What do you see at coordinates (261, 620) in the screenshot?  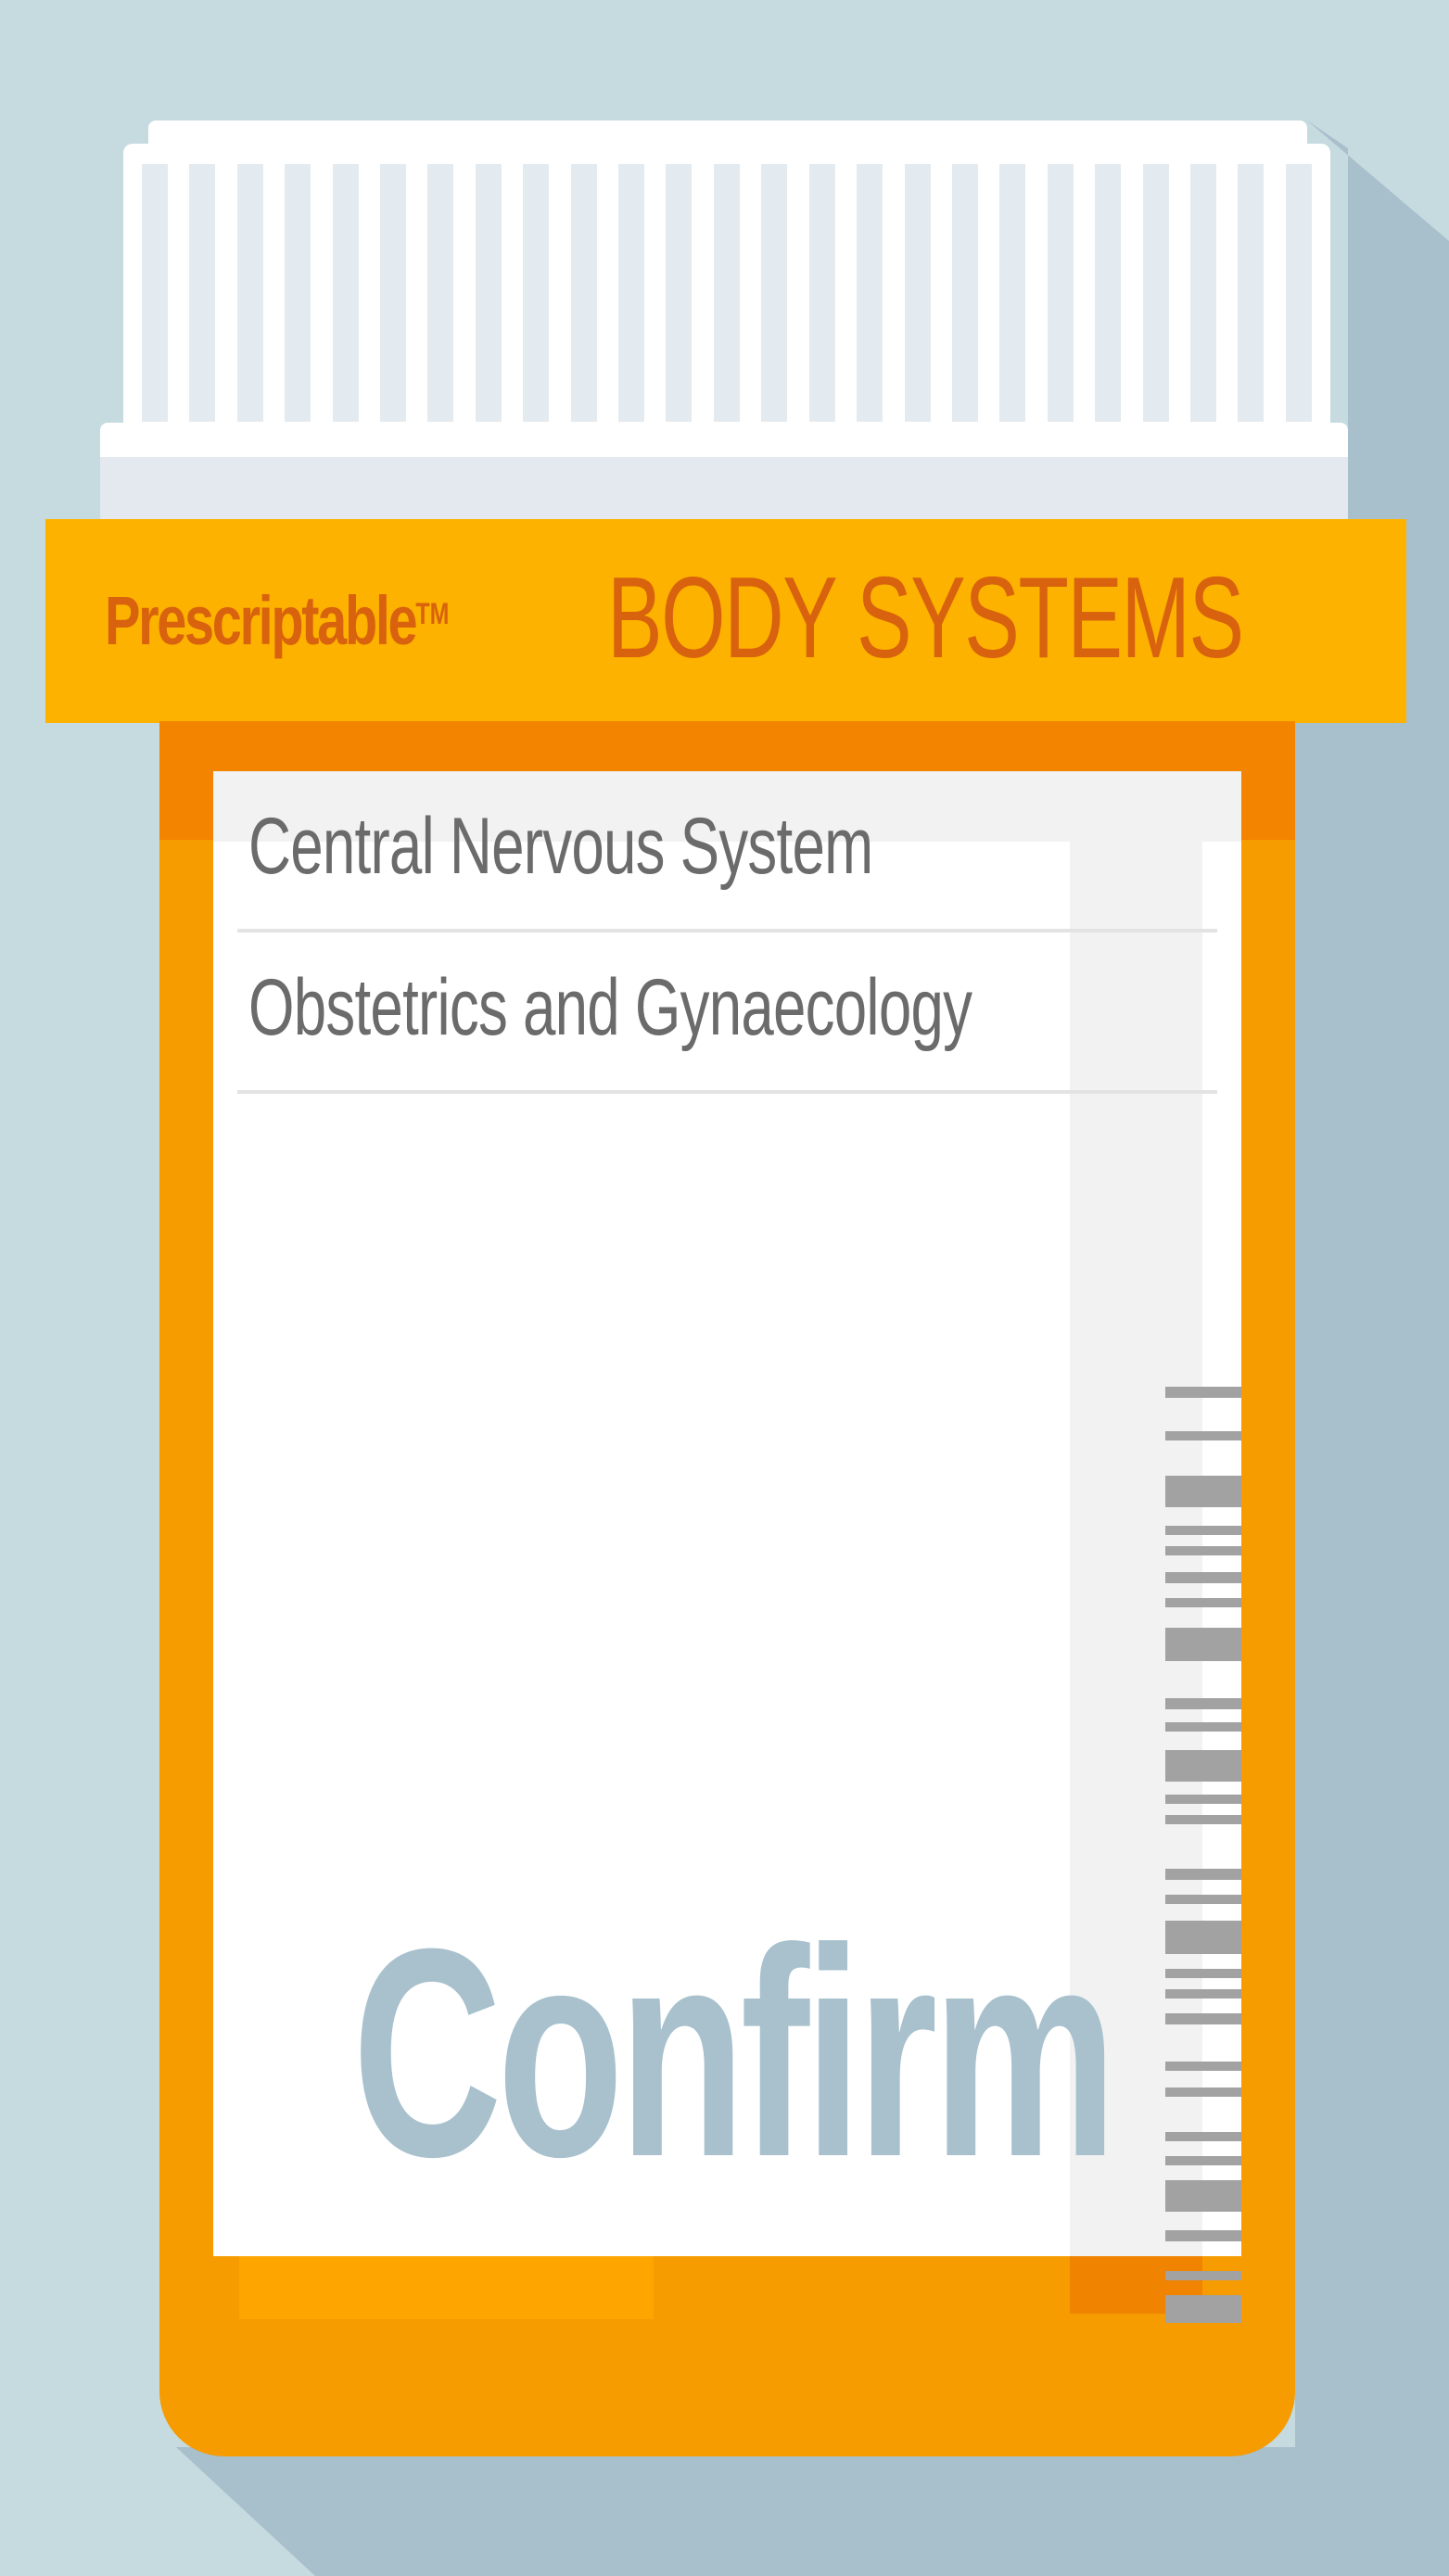 I see `brand-name: Prescriptable` at bounding box center [261, 620].